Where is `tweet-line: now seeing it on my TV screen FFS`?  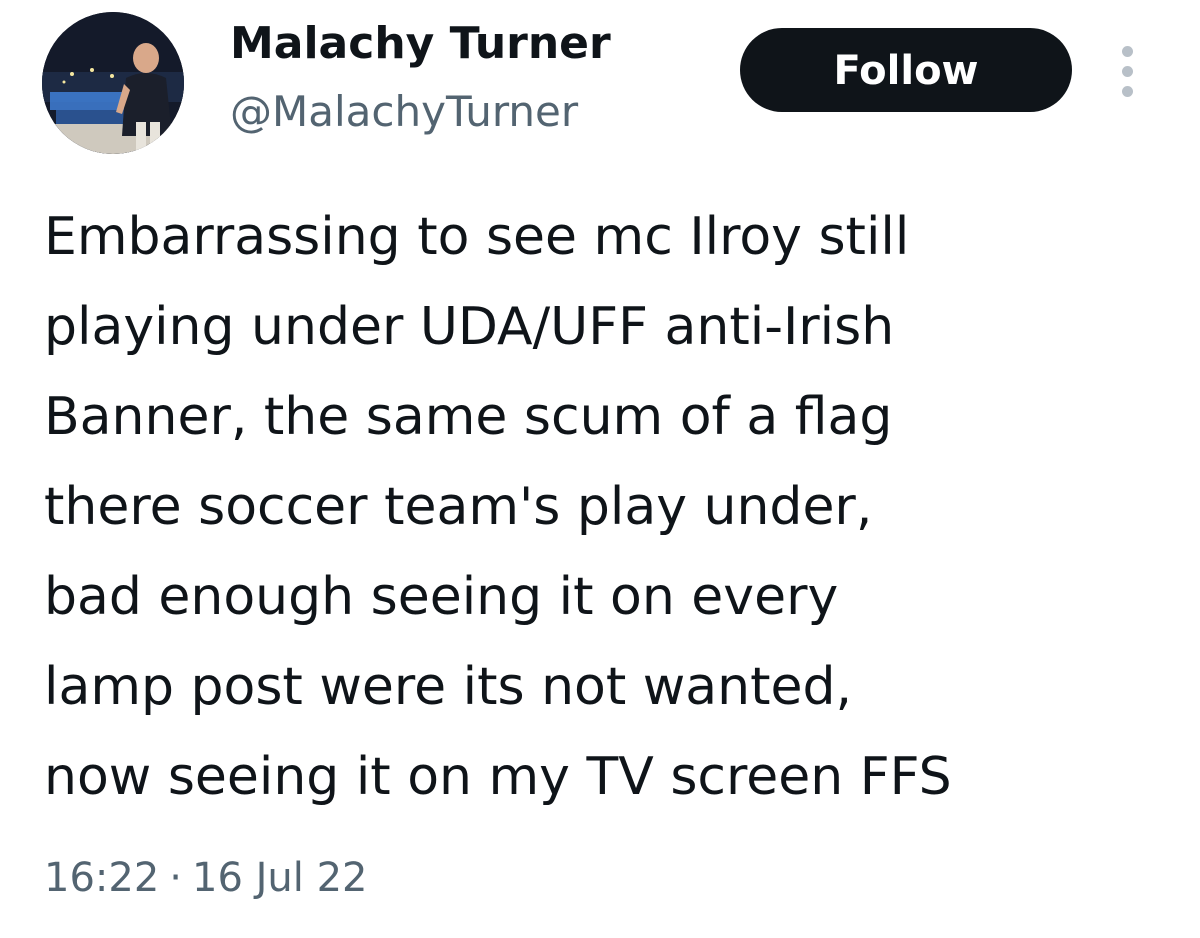 tweet-line: now seeing it on my TV screen FFS is located at coordinates (498, 777).